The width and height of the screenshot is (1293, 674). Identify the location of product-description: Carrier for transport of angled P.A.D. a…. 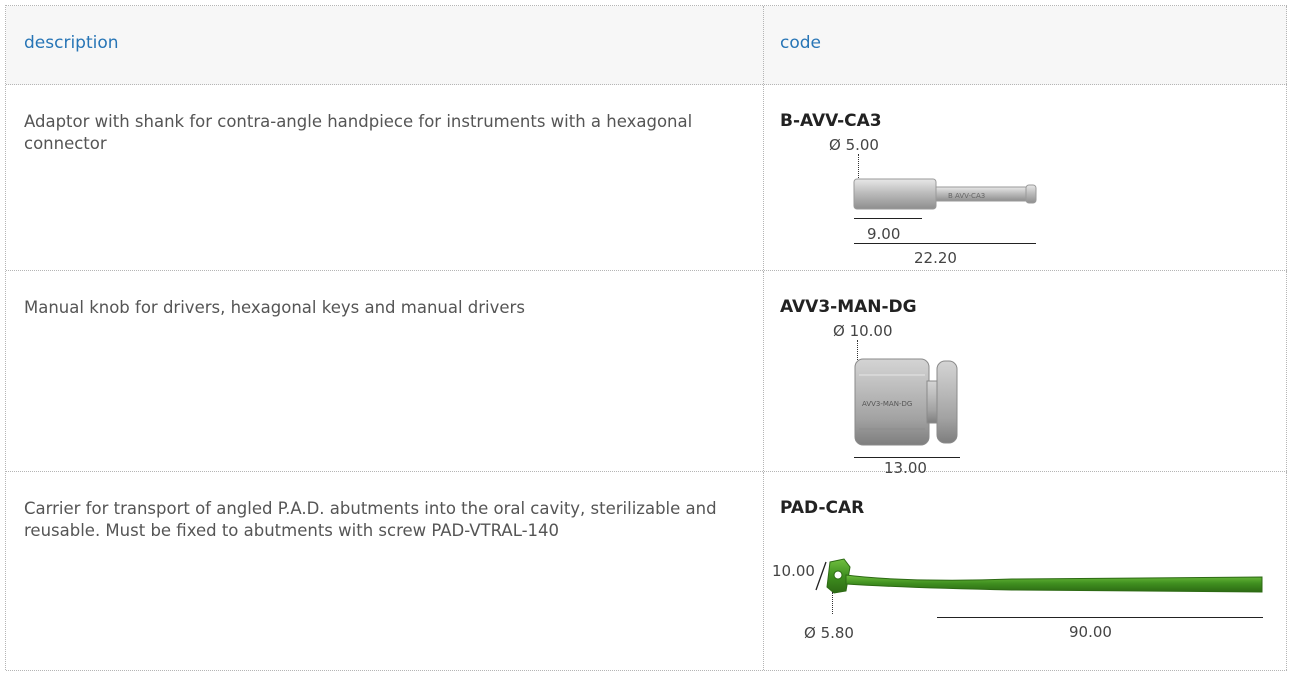
(370, 519).